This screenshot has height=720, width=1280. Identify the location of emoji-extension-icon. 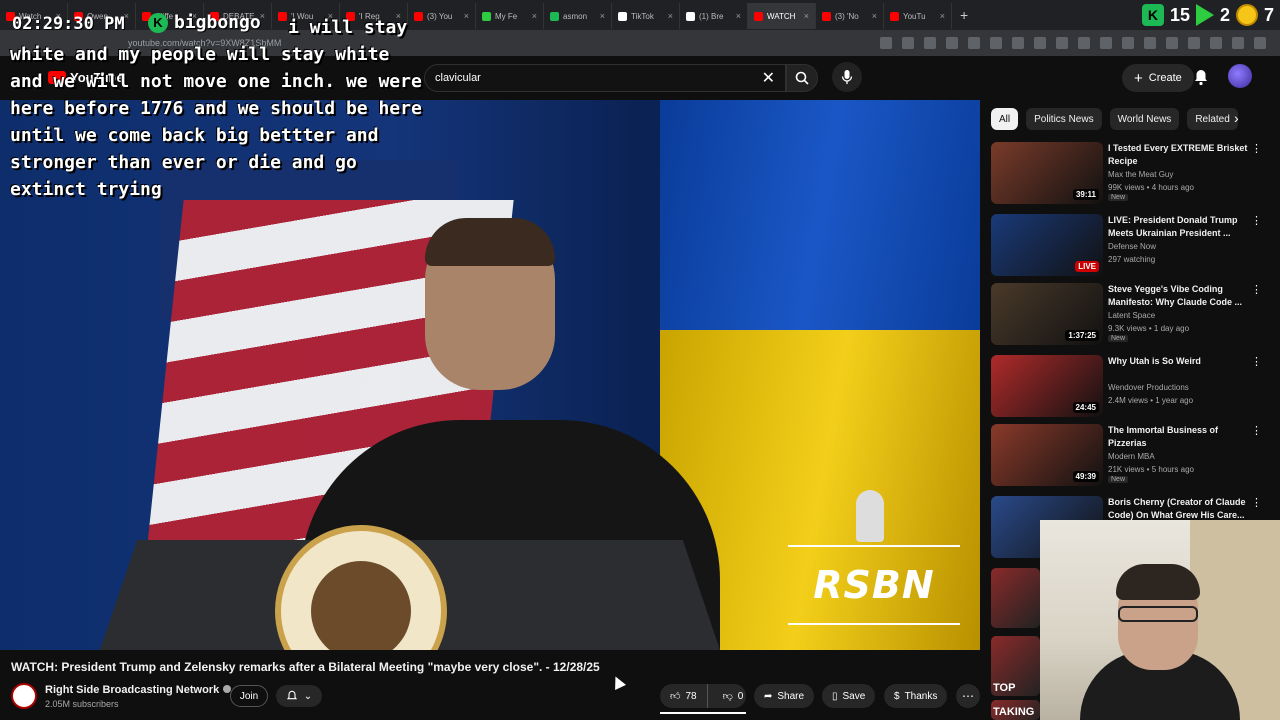
(1246, 15).